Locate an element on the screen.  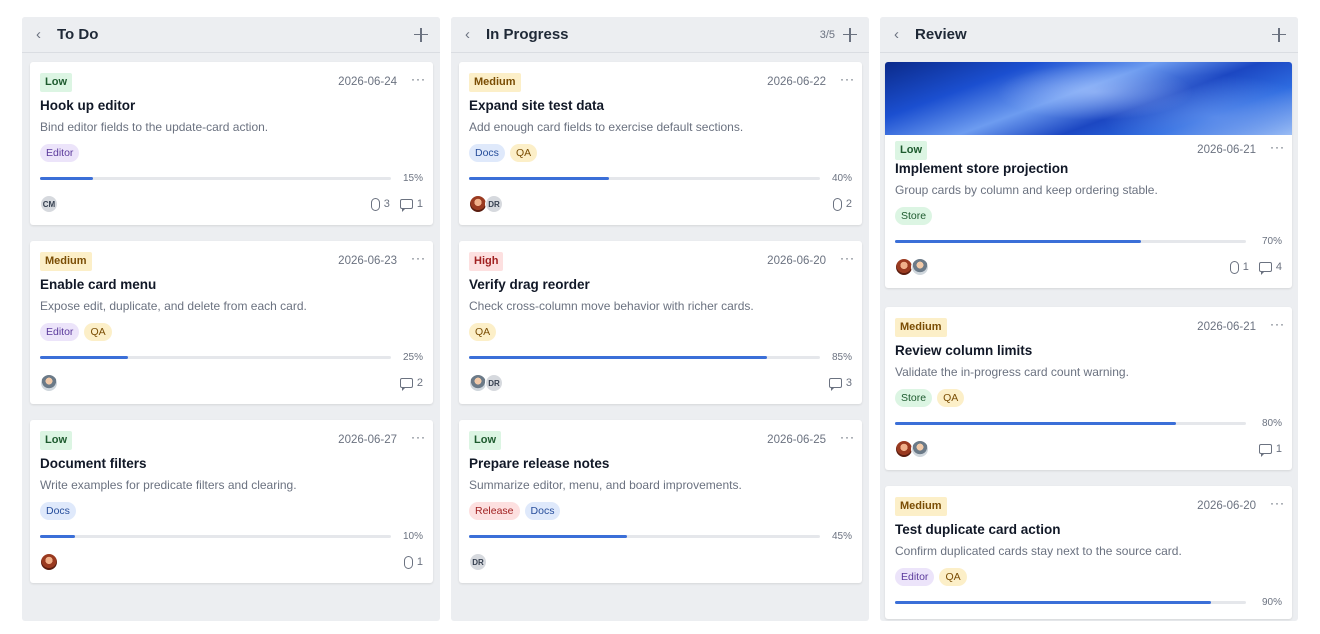
comments-count: 4 is located at coordinates (1270, 268).